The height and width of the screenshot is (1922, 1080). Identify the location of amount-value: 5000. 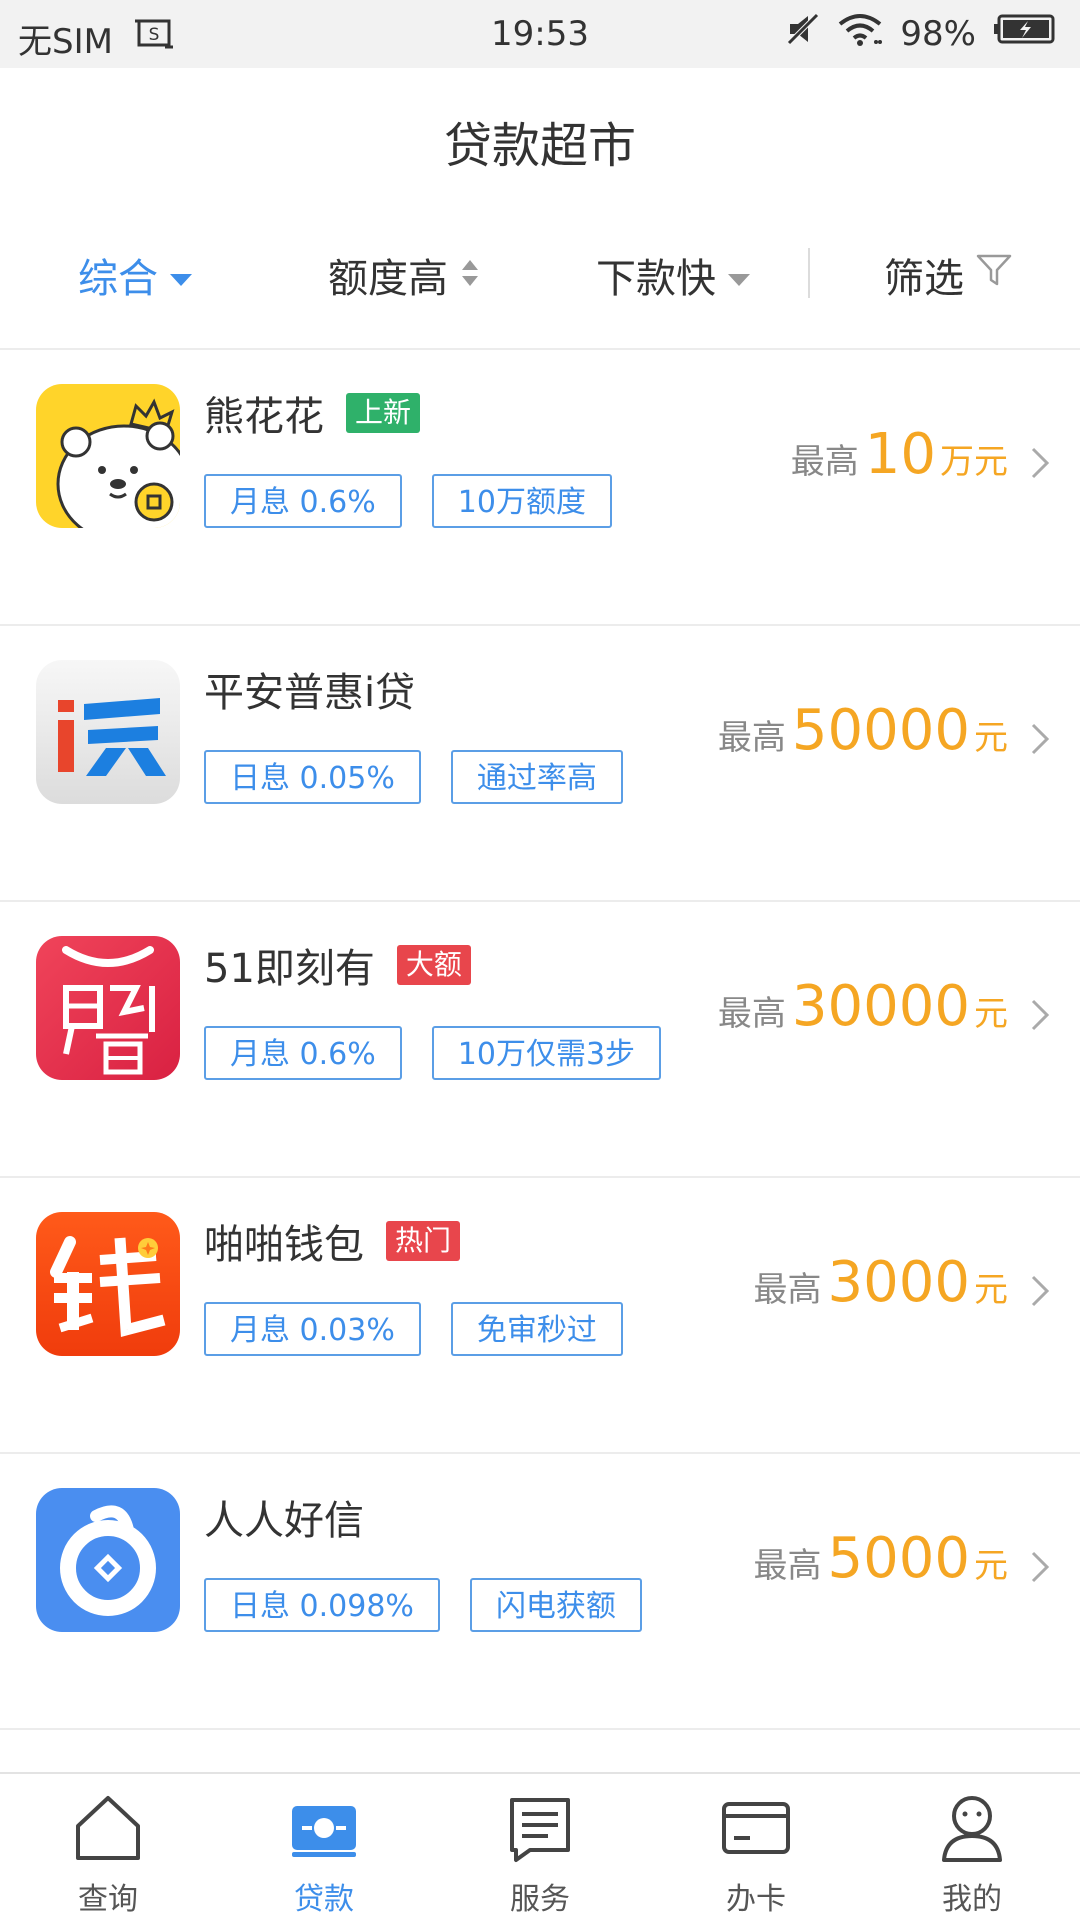
(898, 1558).